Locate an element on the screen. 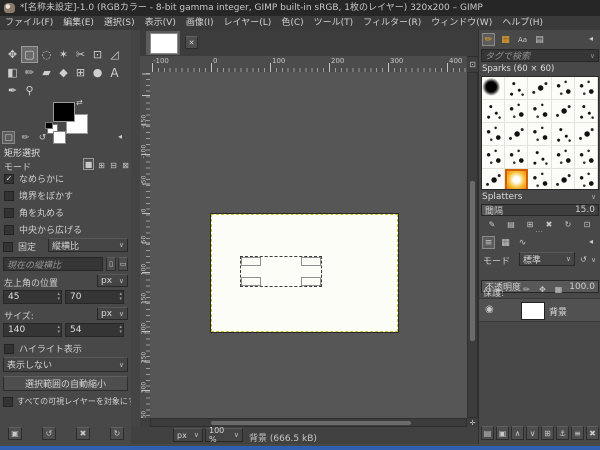 The width and height of the screenshot is (600, 450). fonts-tab-icon: Aa is located at coordinates (522, 39).